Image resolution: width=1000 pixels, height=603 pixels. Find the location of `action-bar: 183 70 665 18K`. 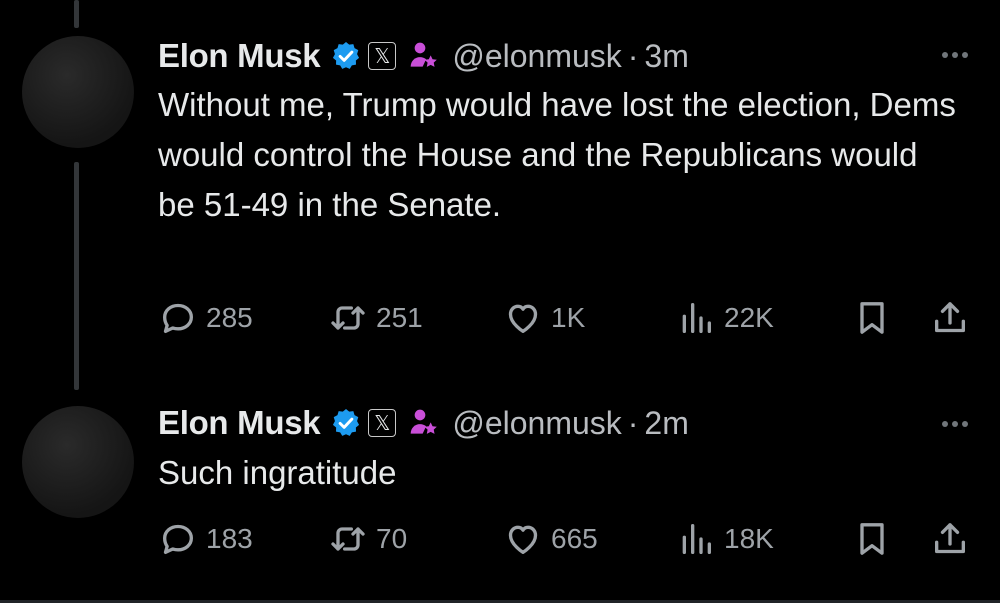

action-bar: 183 70 665 18K is located at coordinates (568, 539).